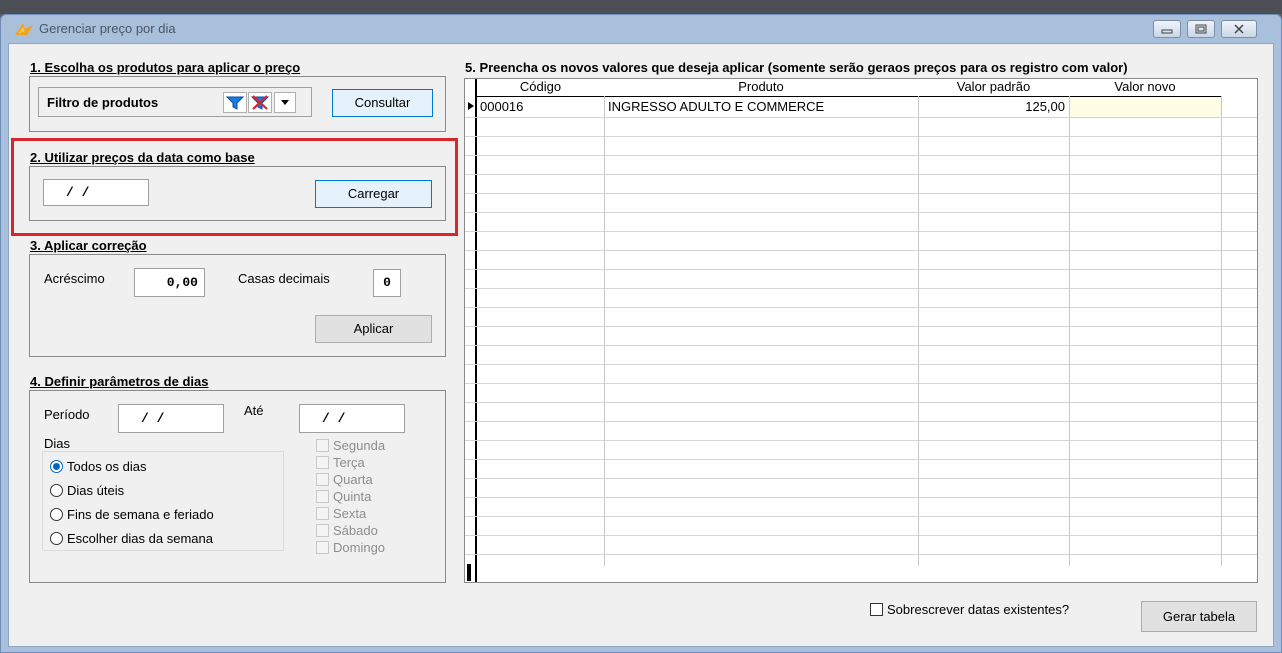  I want to click on chevron-down-icon, so click(285, 102).